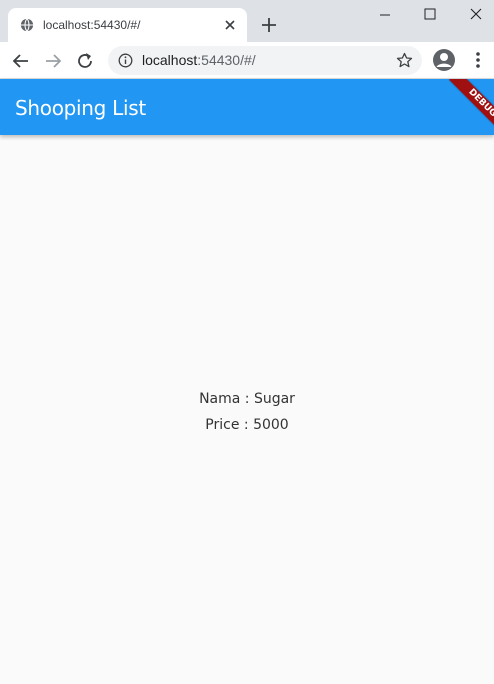 The width and height of the screenshot is (494, 684). Describe the element at coordinates (247, 107) in the screenshot. I see `app-bar: Shooping List DEBUG` at that location.